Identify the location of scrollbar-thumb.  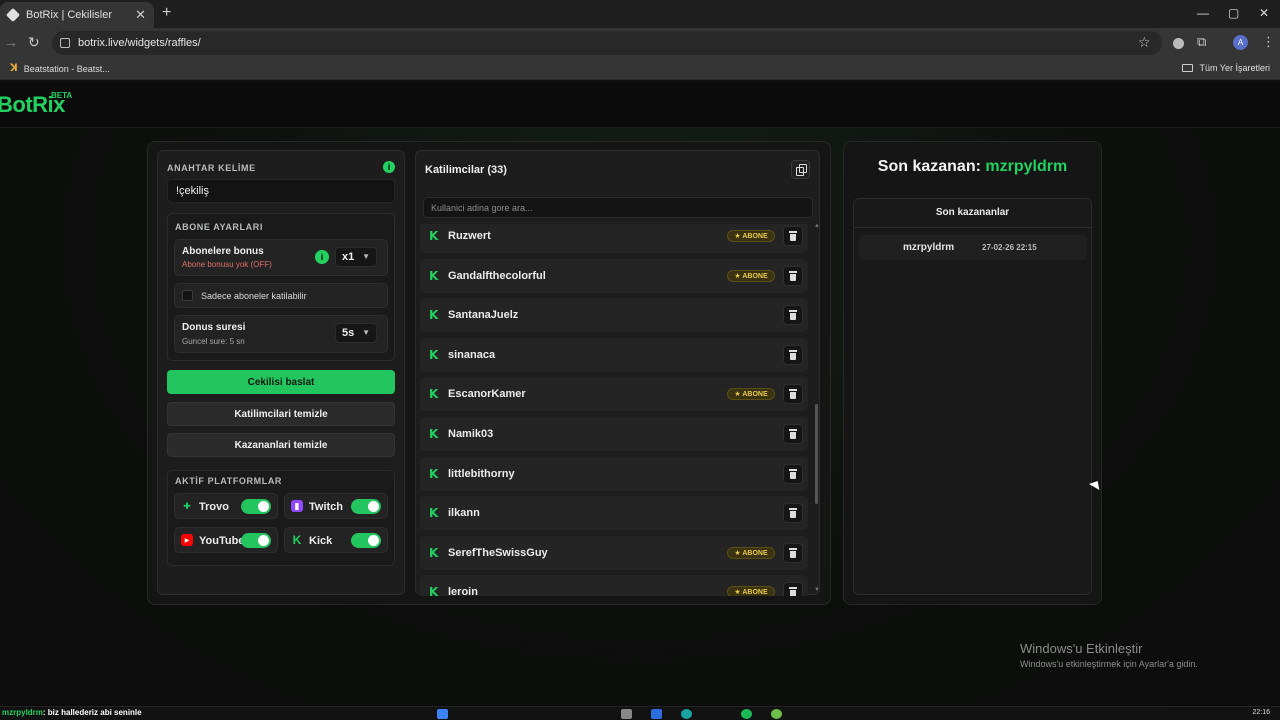
(816, 454).